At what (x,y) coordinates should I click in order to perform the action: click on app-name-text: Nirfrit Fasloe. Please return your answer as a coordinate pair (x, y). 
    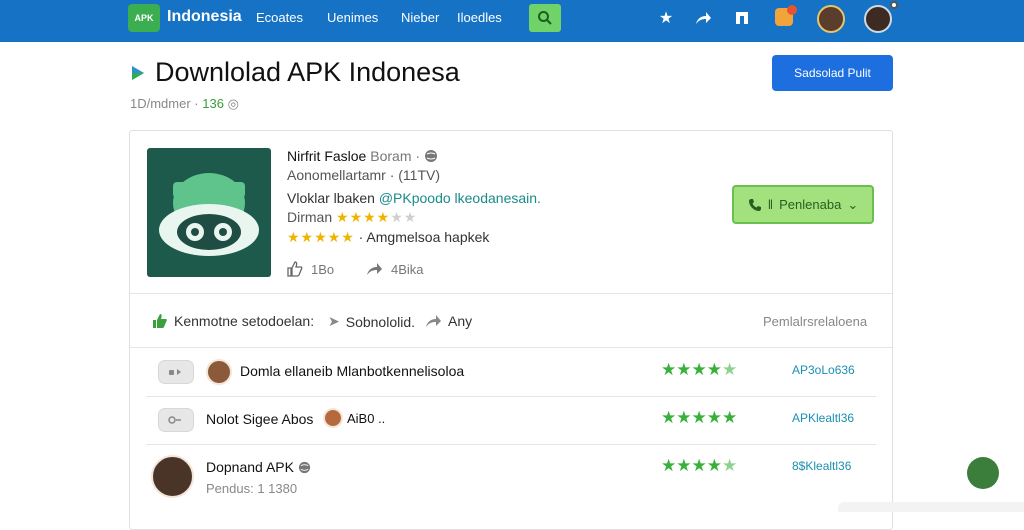
    Looking at the image, I should click on (327, 156).